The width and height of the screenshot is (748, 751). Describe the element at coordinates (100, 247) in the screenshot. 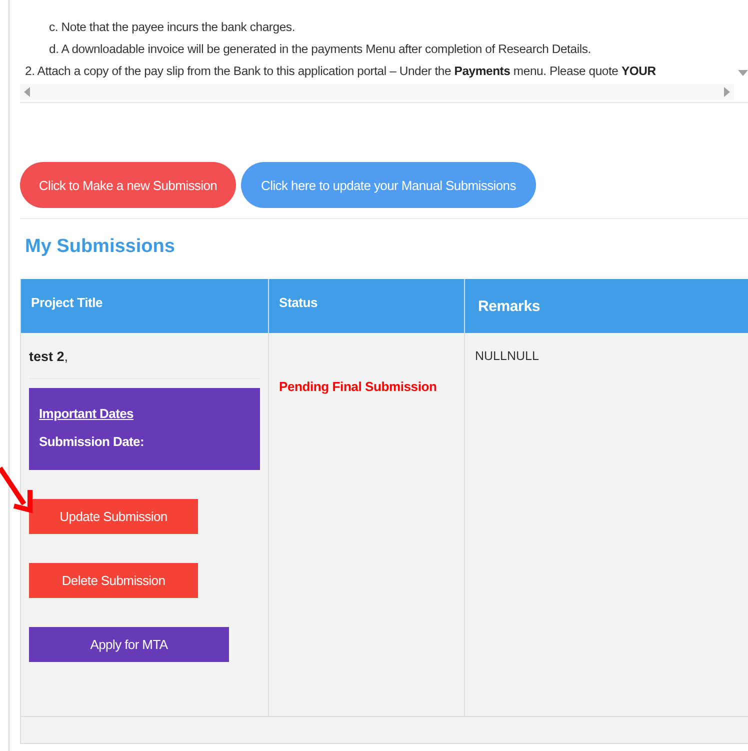

I see `section-heading: My Submissions` at that location.